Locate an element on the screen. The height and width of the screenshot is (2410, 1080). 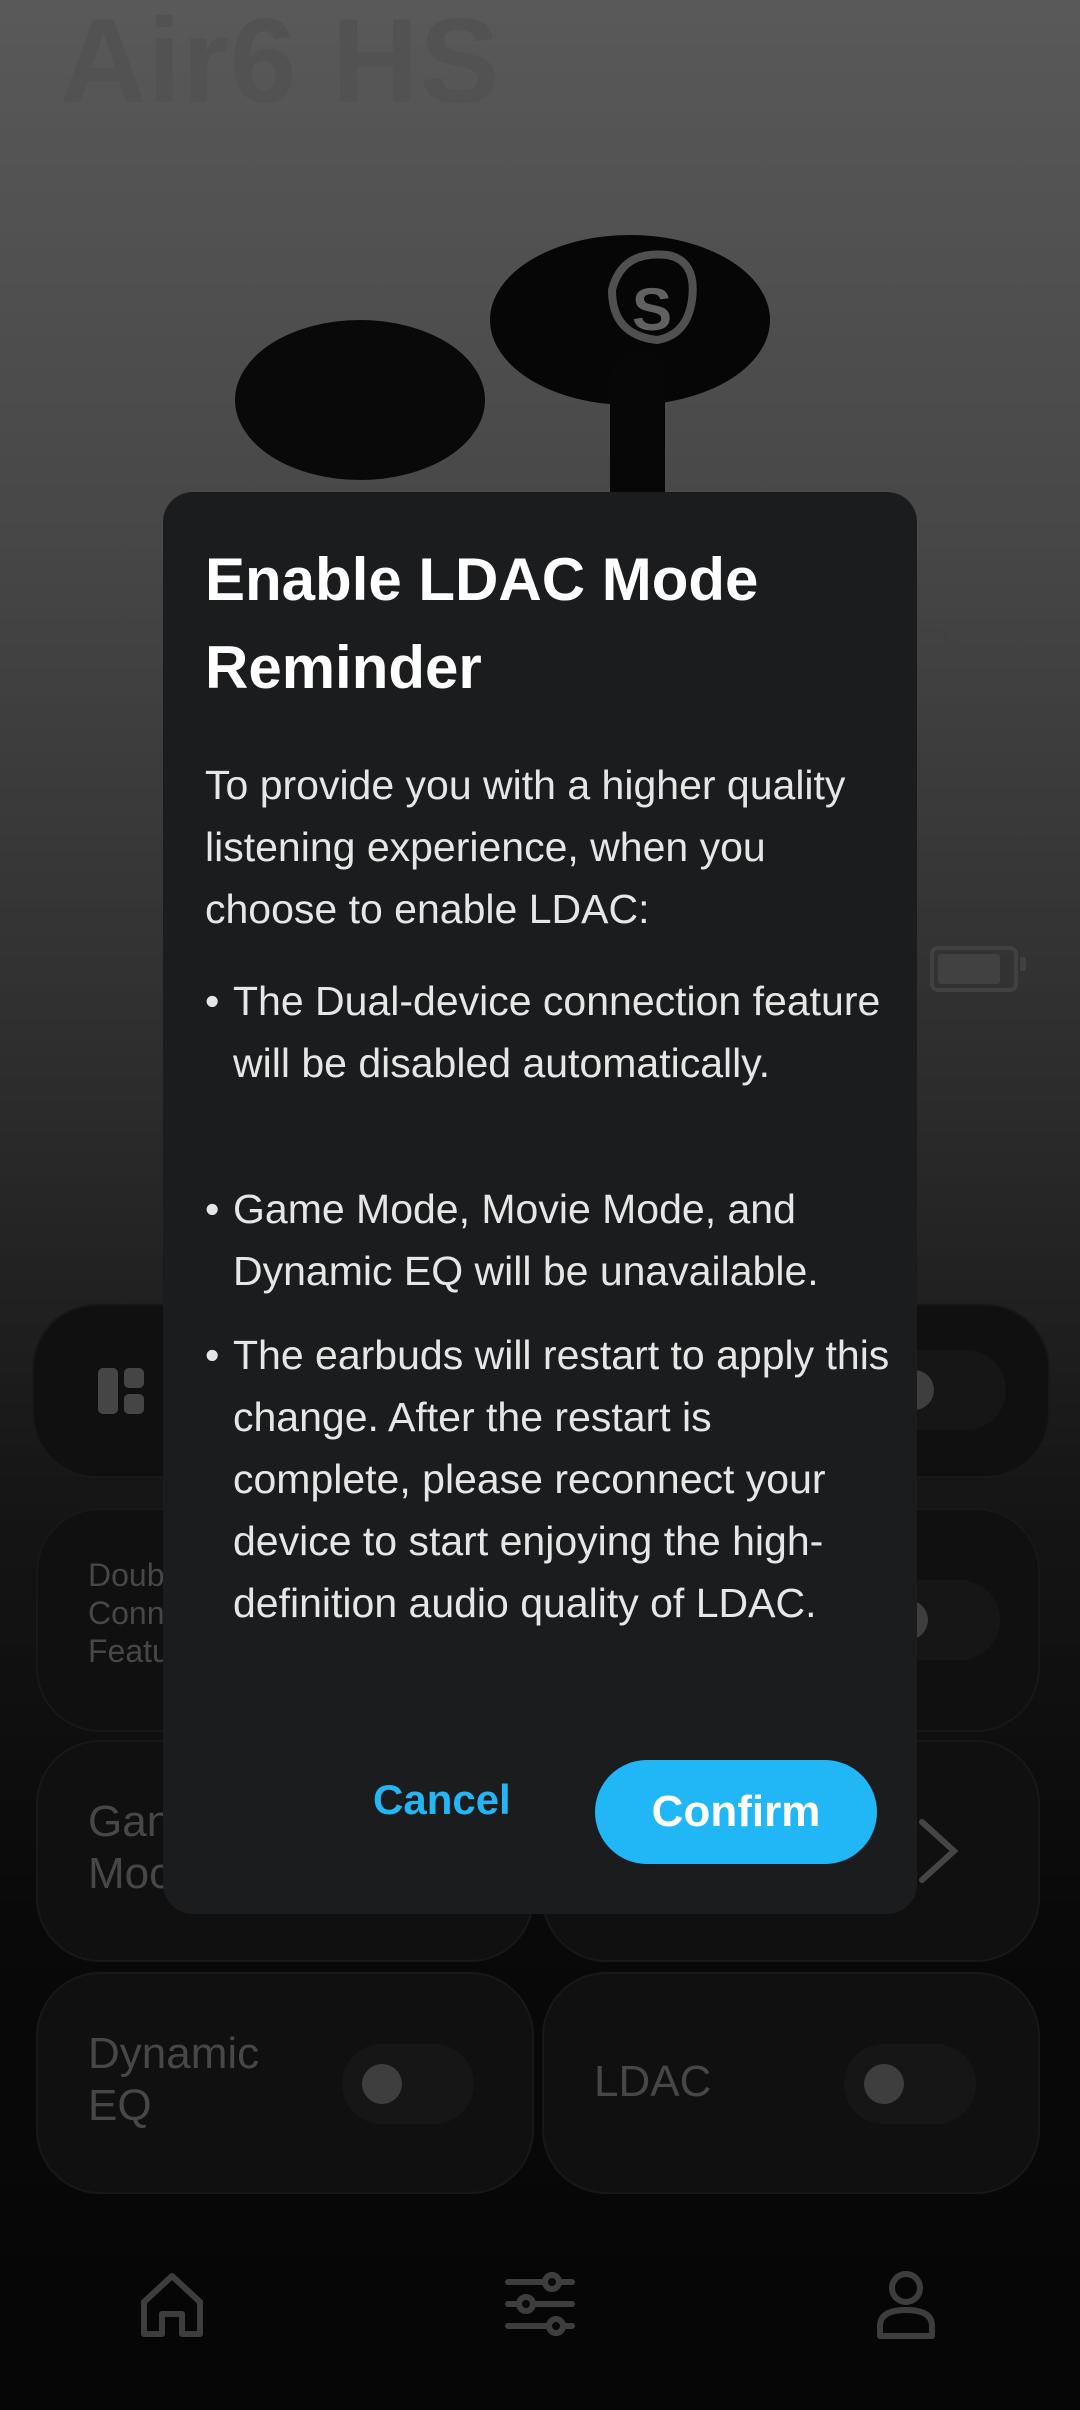
cancel-button: Cancel is located at coordinates (442, 1800).